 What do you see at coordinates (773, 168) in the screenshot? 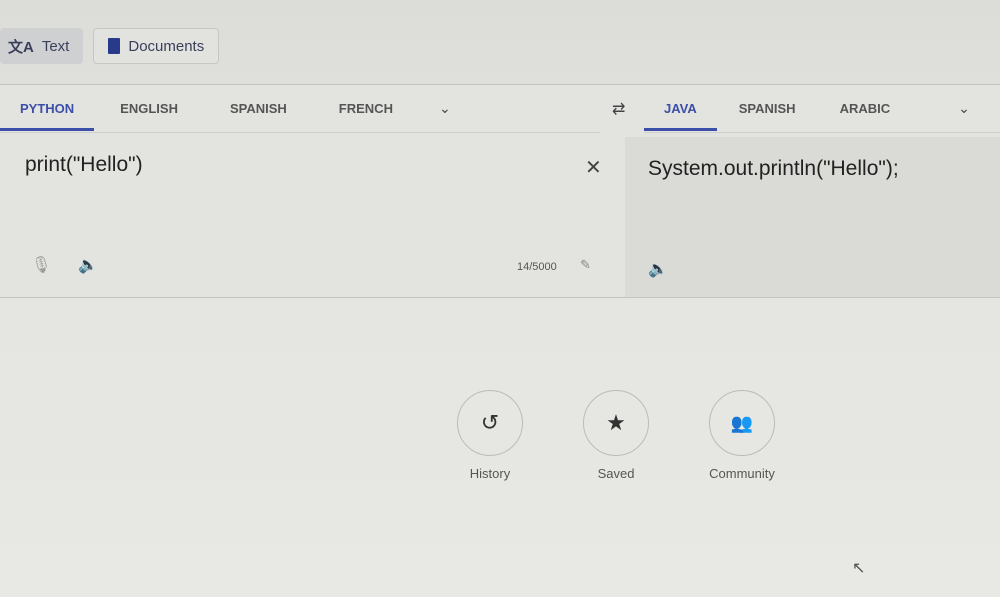
I see `translation-output: System.out.println("Hello");` at bounding box center [773, 168].